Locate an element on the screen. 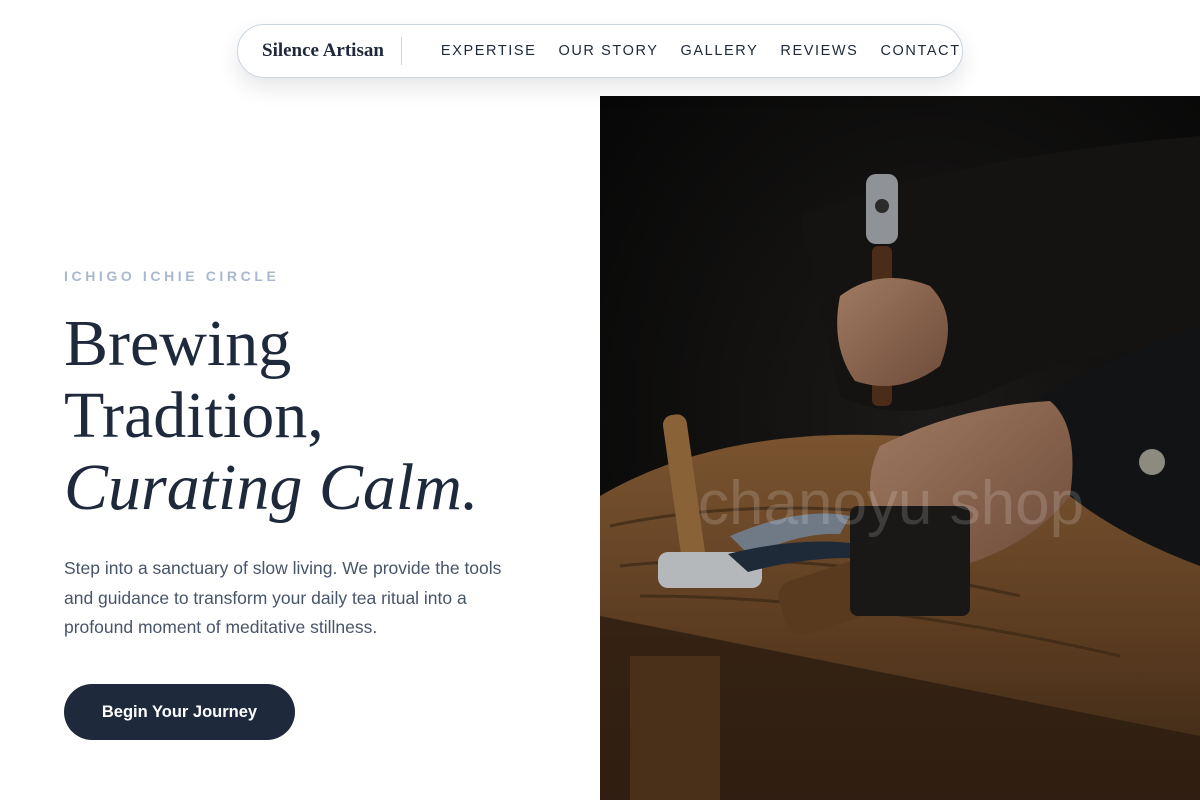 This screenshot has width=1200, height=800. headline-line-1: Brewing is located at coordinates (178, 343).